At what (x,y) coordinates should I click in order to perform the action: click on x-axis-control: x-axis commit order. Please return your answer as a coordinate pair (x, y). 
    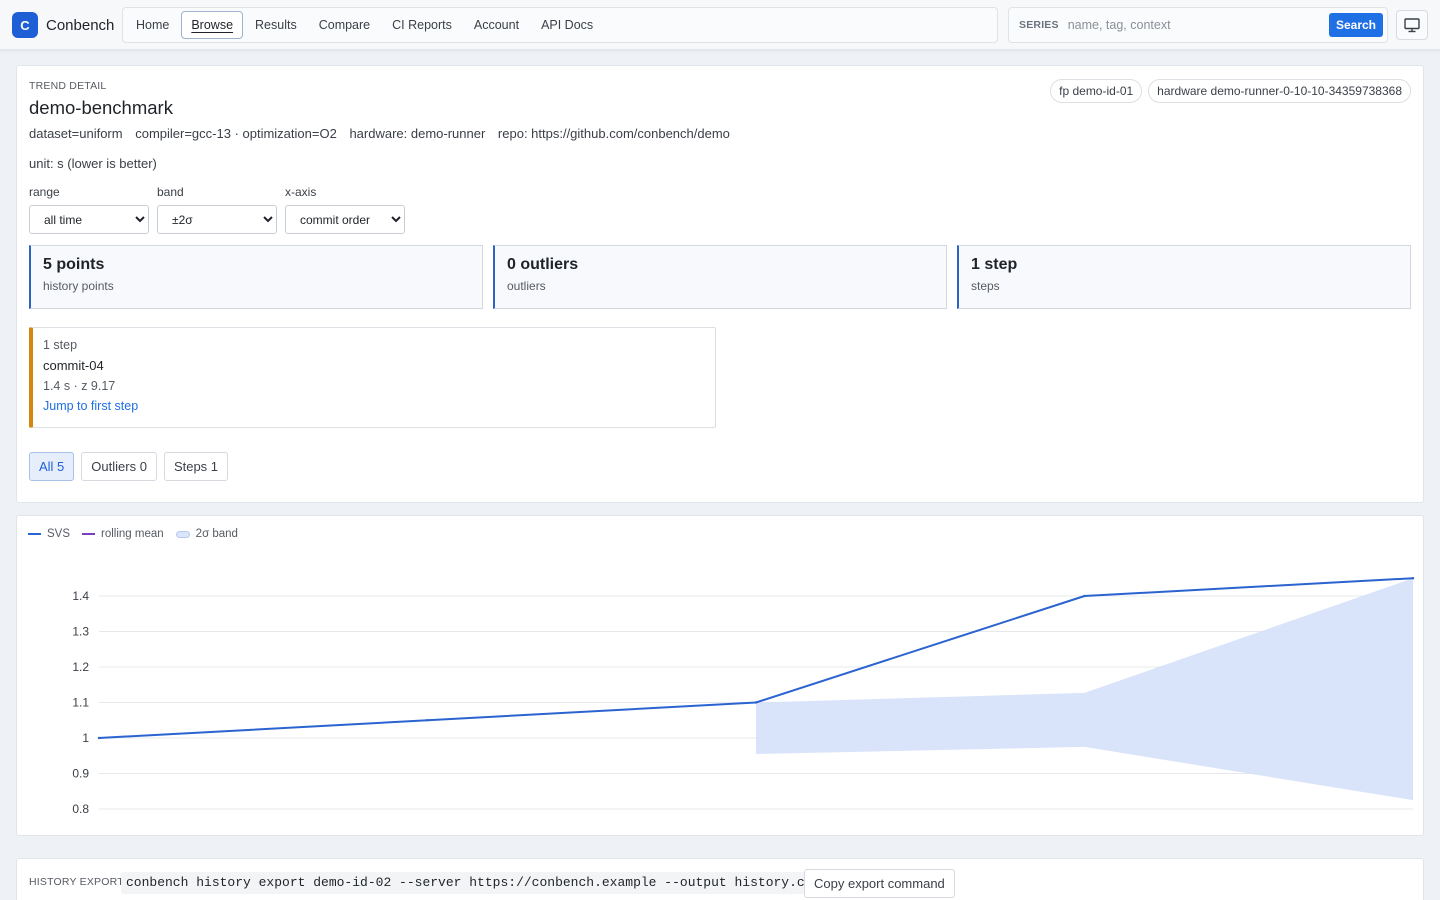
    Looking at the image, I should click on (345, 209).